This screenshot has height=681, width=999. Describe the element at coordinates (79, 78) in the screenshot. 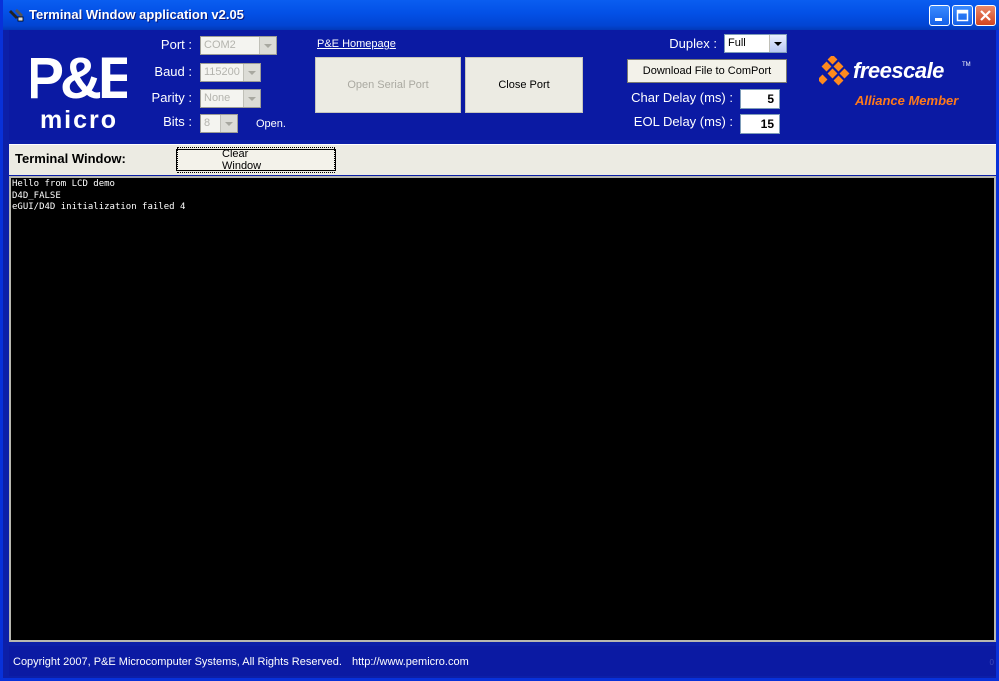

I see `logo-line1: P&E` at that location.